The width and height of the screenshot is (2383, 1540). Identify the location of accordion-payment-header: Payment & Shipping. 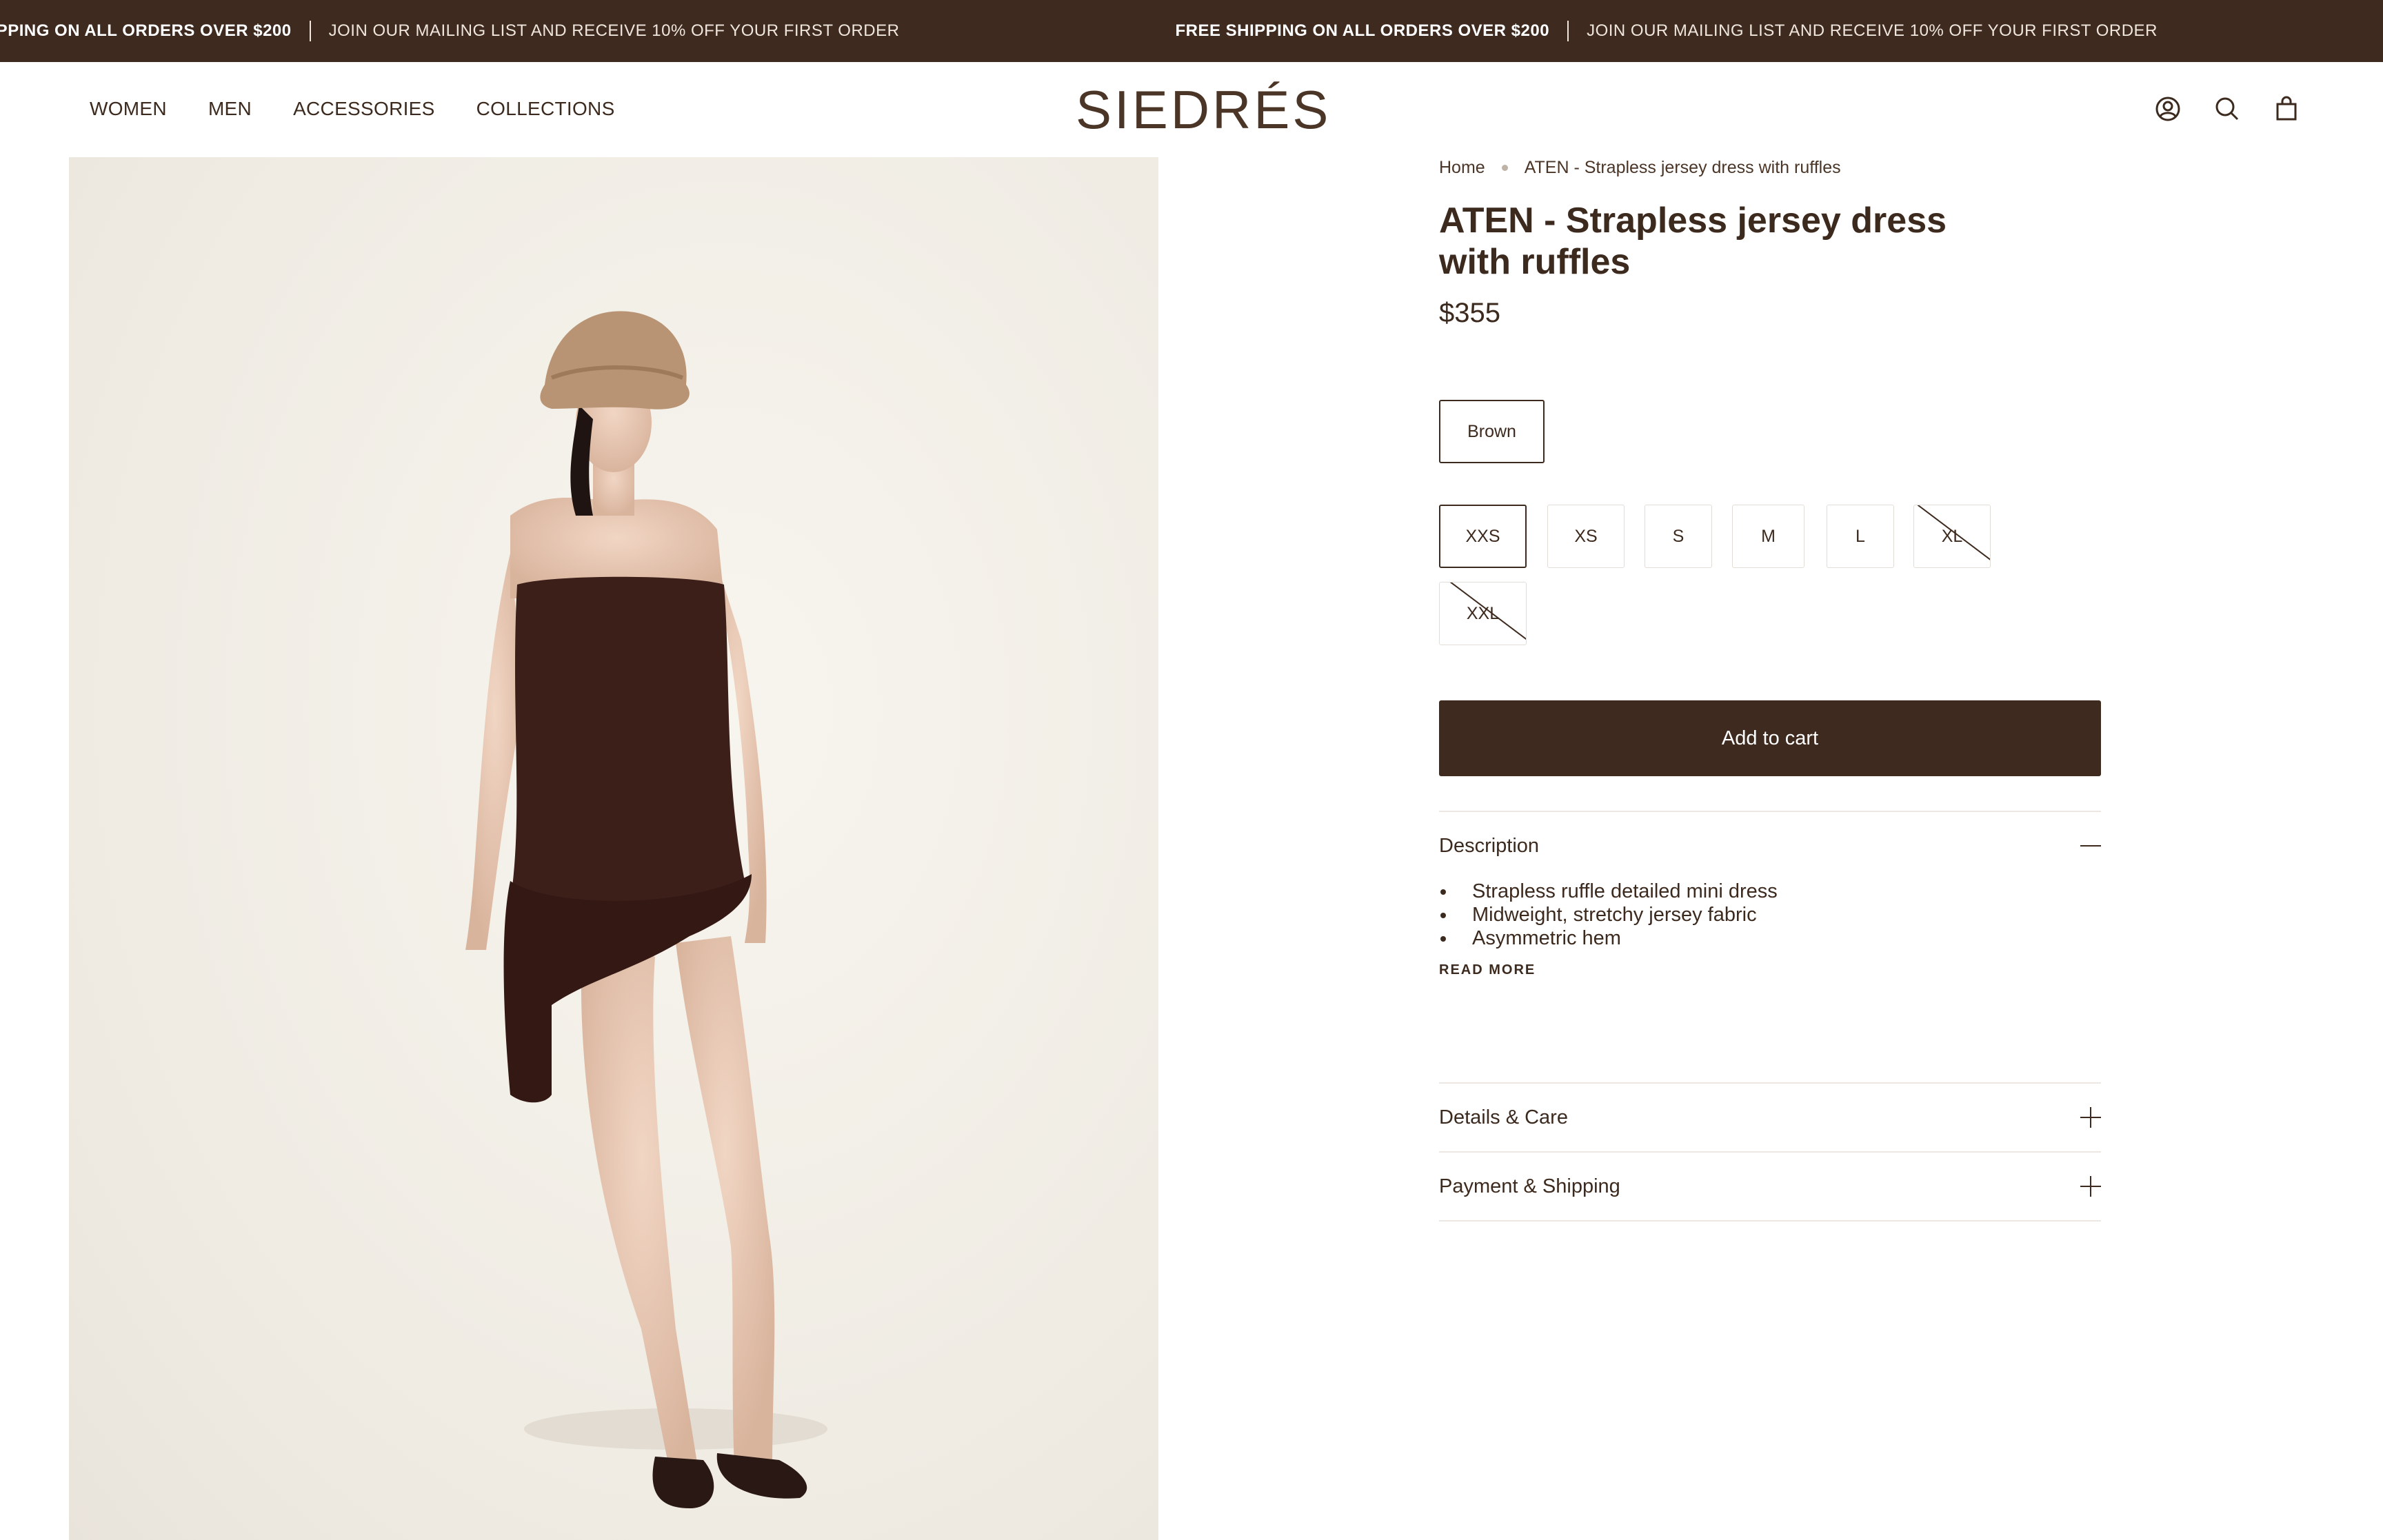
(1770, 1187).